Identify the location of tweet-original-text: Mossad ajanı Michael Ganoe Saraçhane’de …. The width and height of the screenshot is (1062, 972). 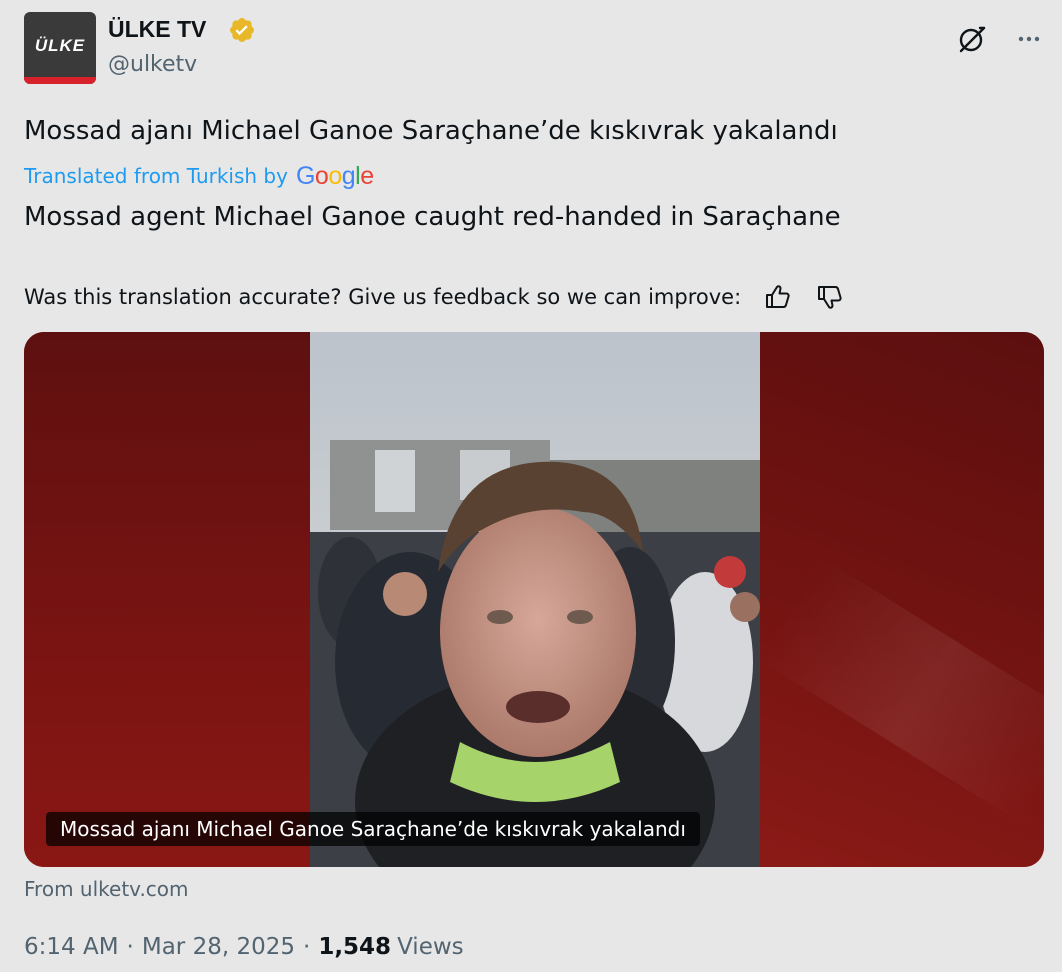
(431, 131).